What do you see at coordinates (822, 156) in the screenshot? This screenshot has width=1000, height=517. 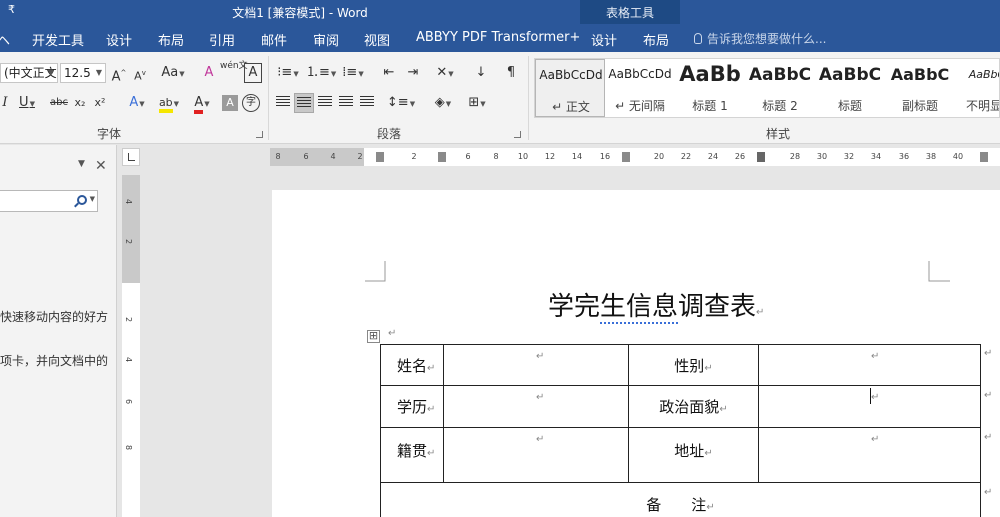 I see `ruler-tick: 30` at bounding box center [822, 156].